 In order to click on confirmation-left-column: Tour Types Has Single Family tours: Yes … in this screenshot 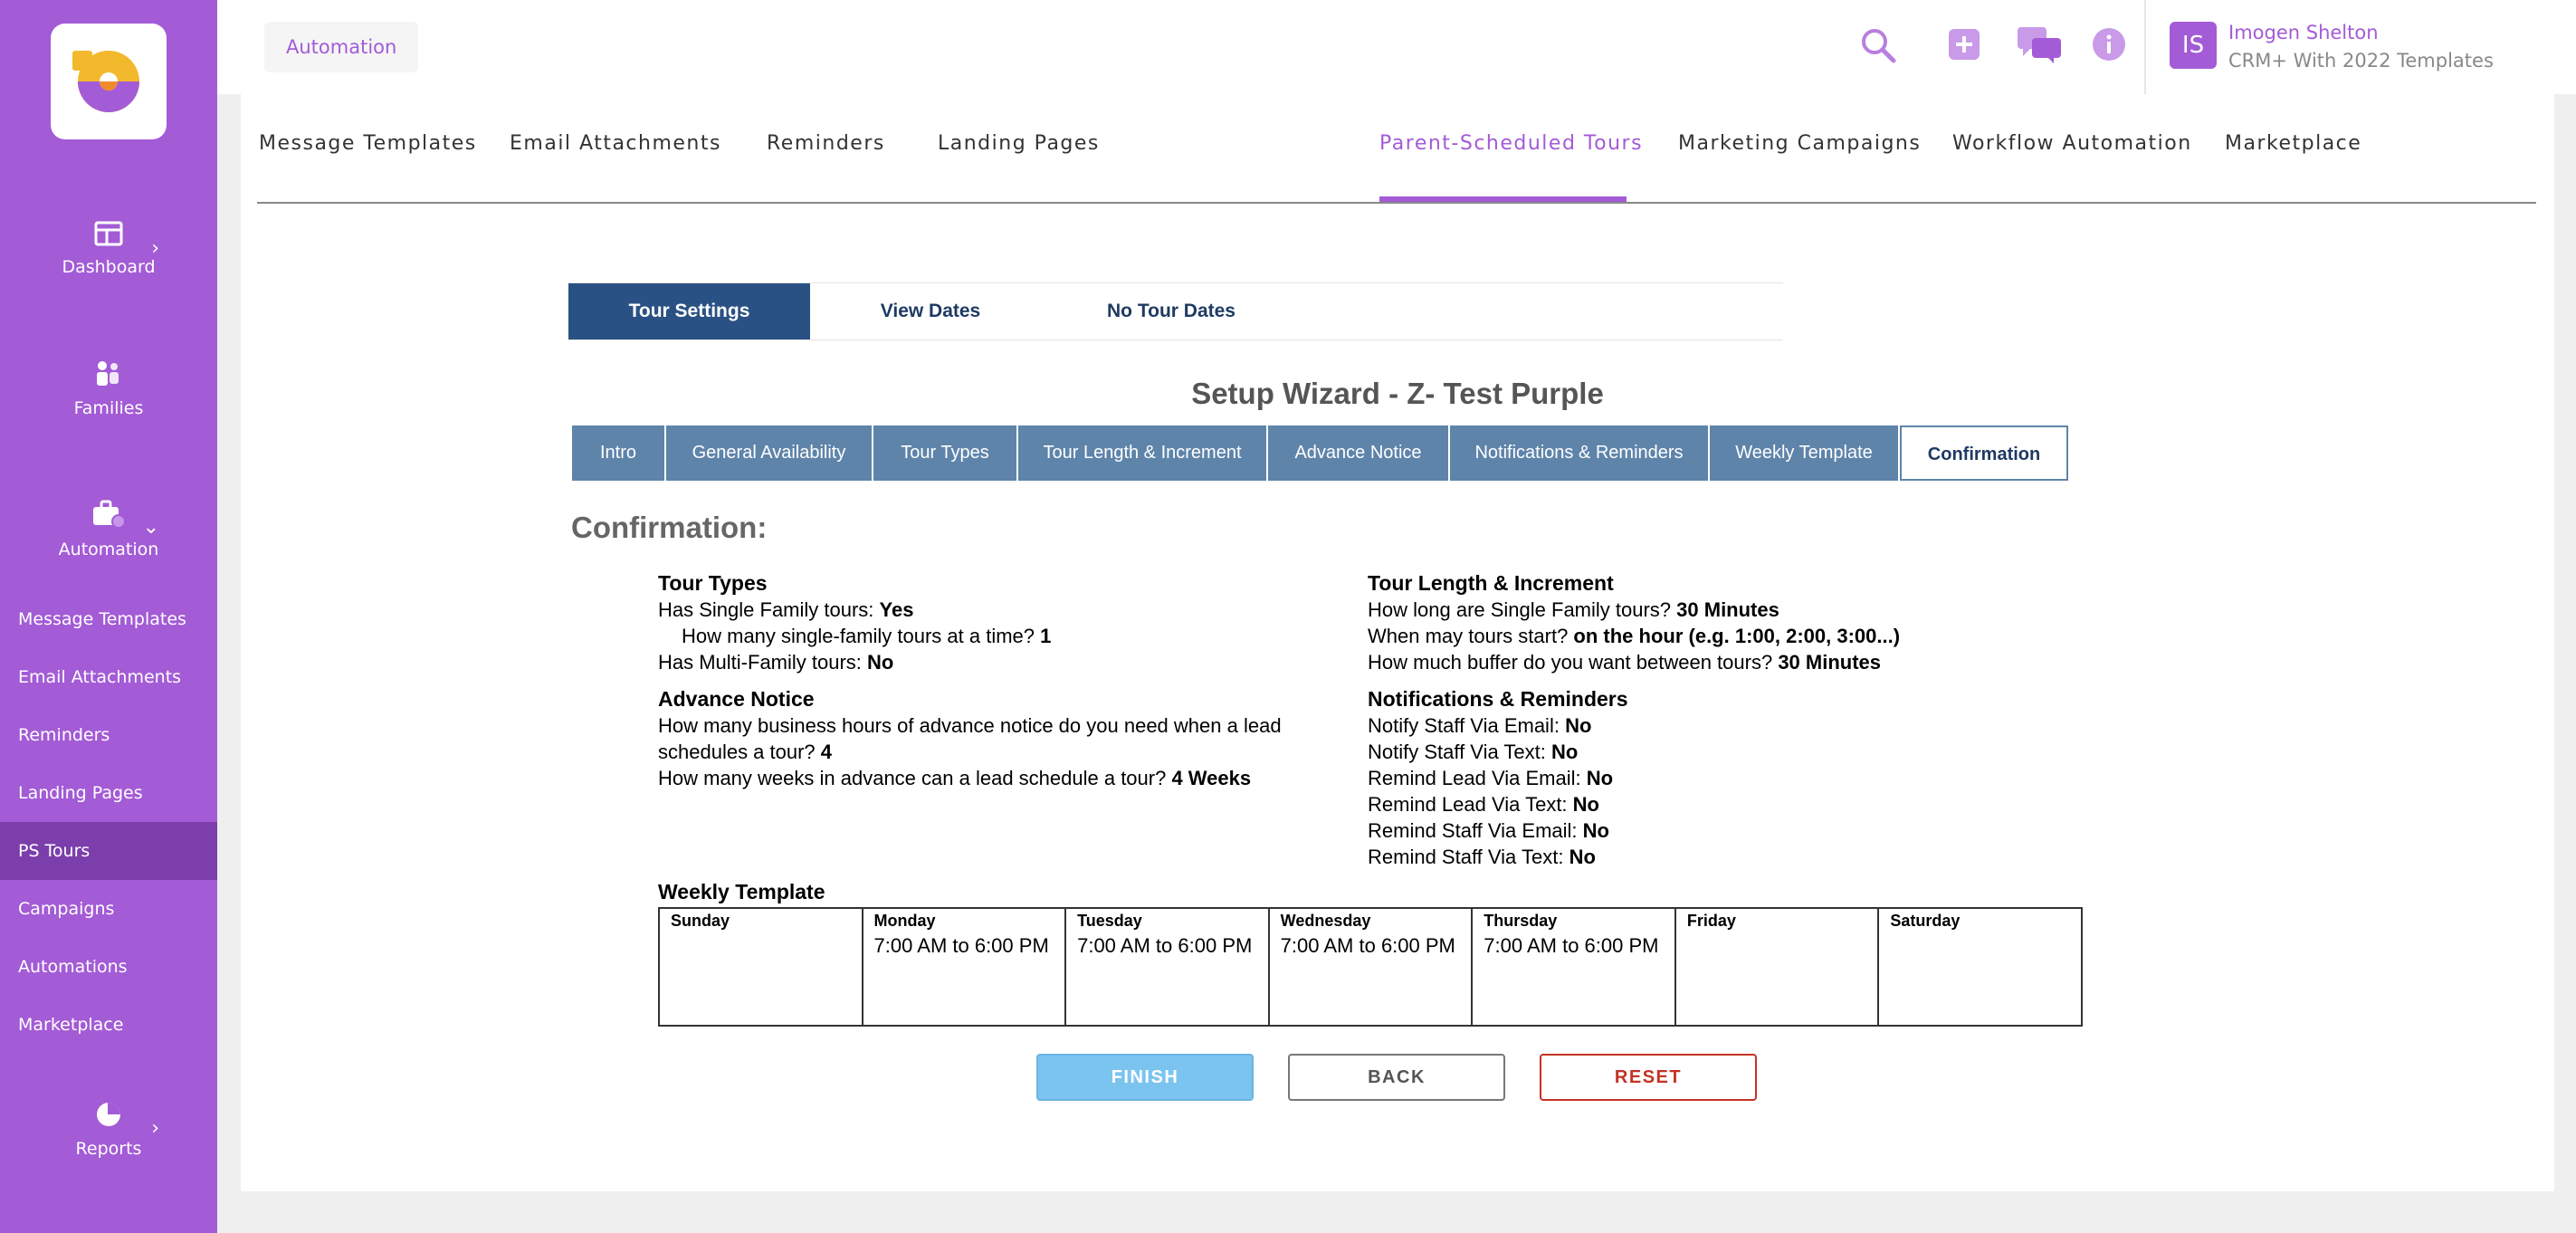, I will do `click(993, 680)`.